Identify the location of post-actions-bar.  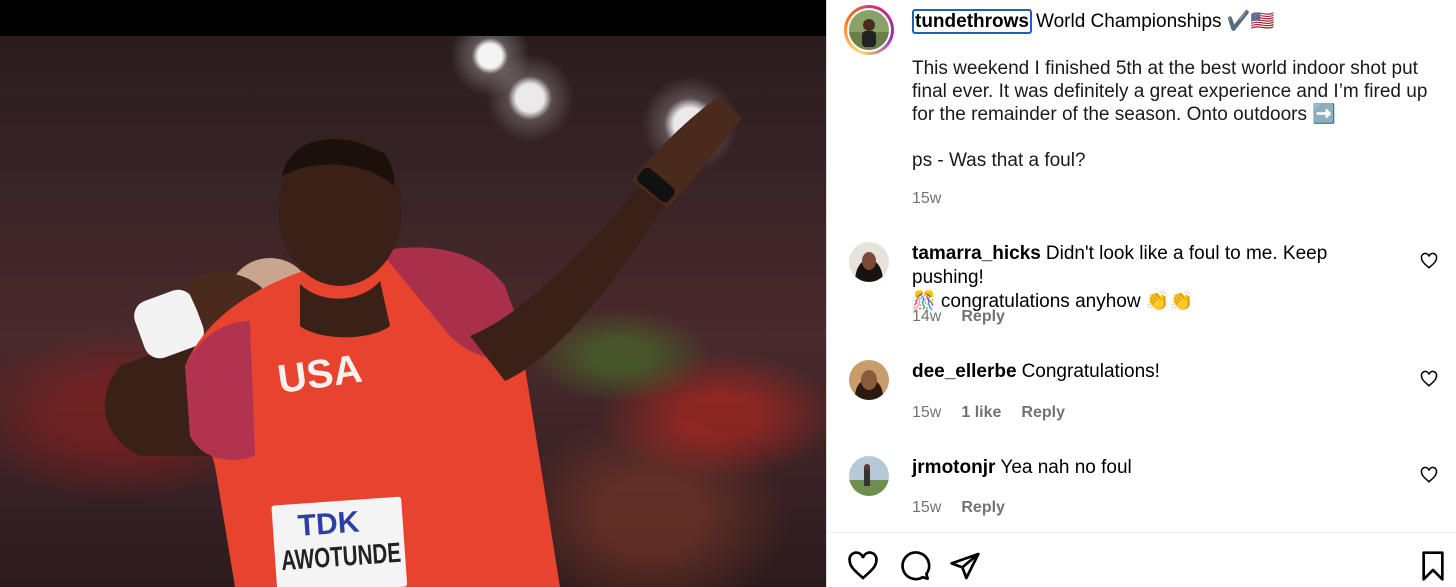
(1141, 566).